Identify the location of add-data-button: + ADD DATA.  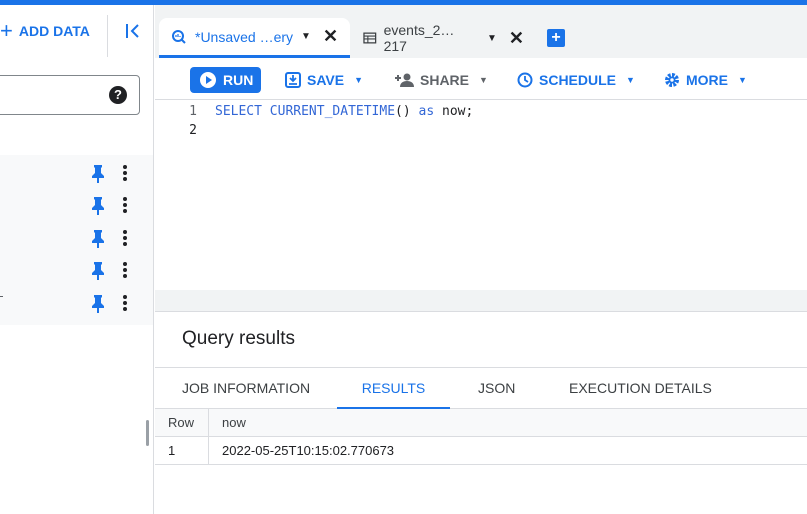
(45, 31).